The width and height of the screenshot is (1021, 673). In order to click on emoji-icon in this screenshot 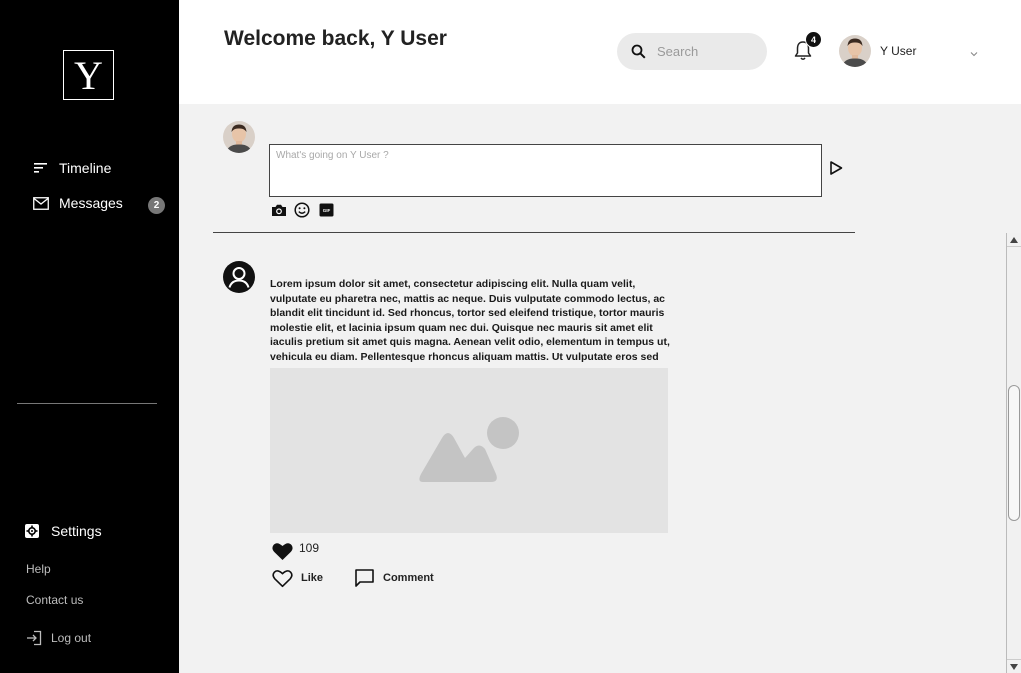, I will do `click(302, 210)`.